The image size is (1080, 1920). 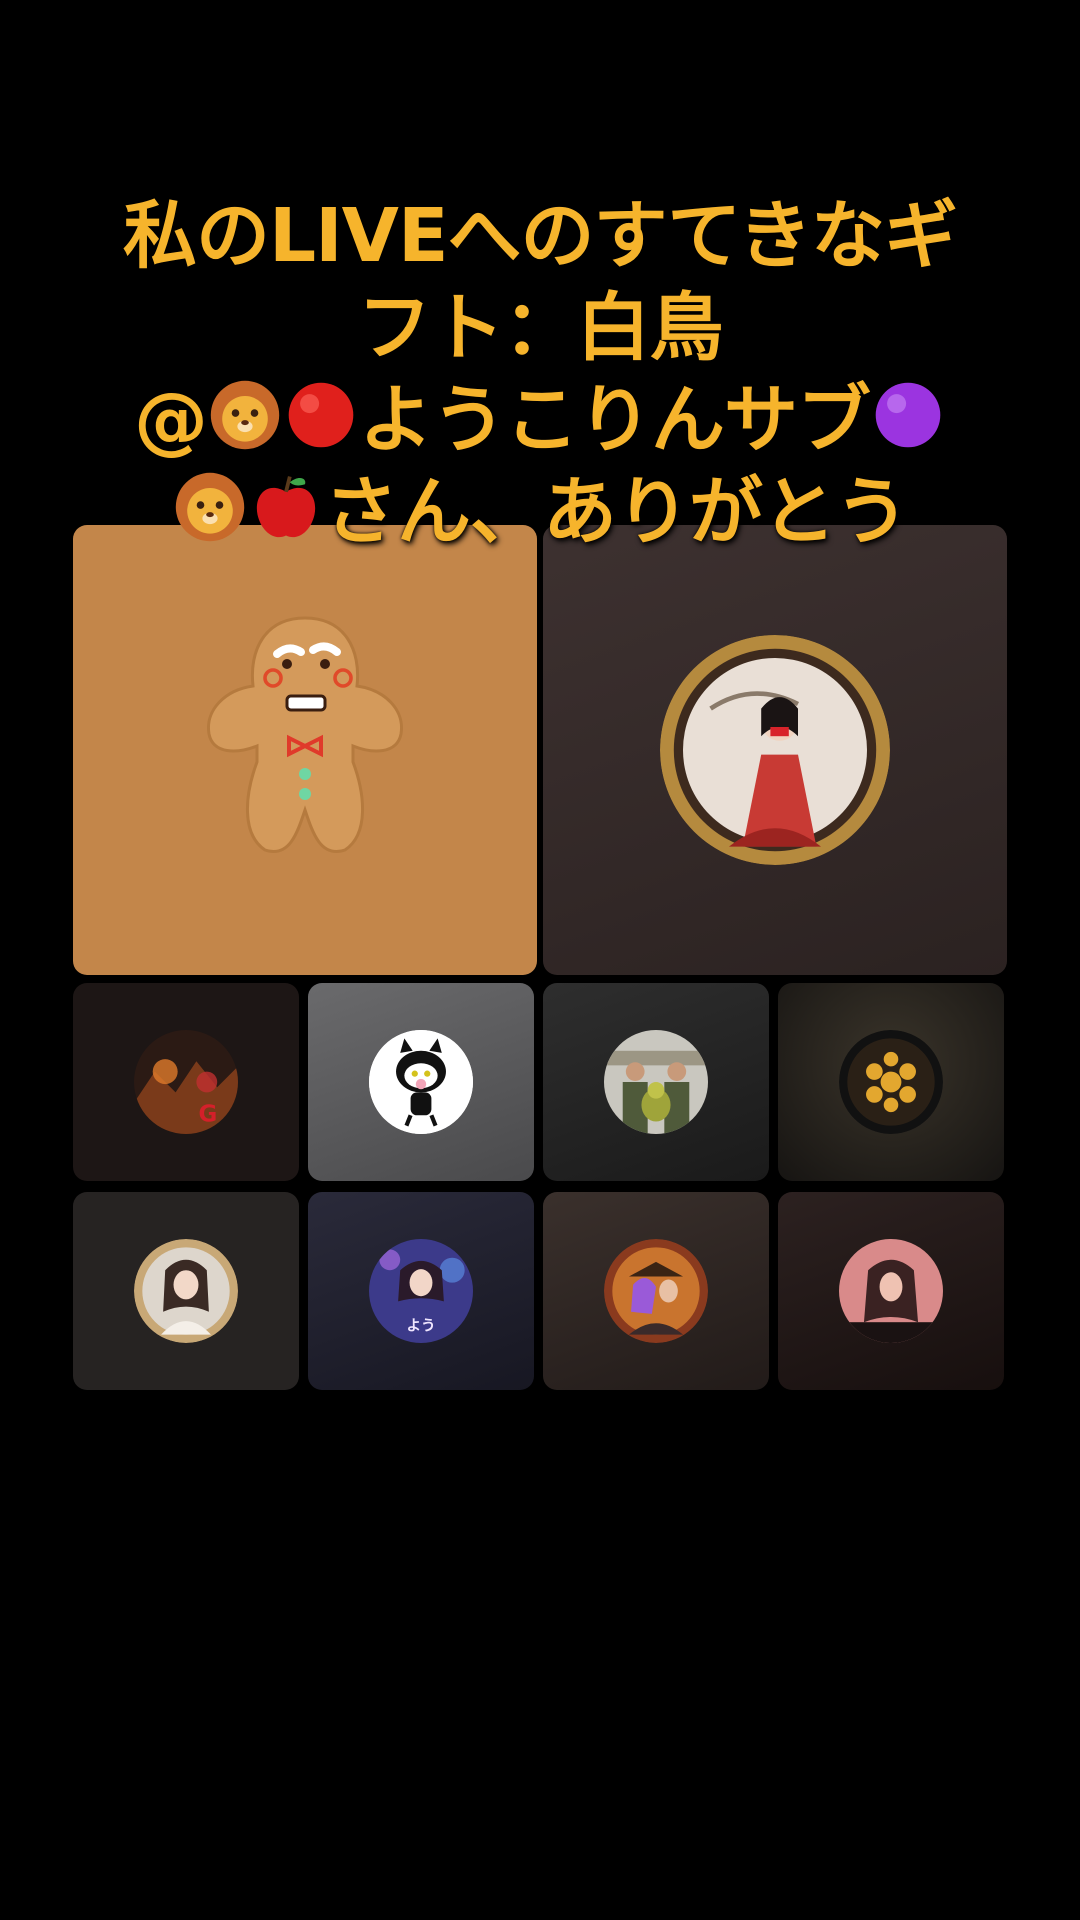 What do you see at coordinates (908, 415) in the screenshot?
I see `purple-circle-icon` at bounding box center [908, 415].